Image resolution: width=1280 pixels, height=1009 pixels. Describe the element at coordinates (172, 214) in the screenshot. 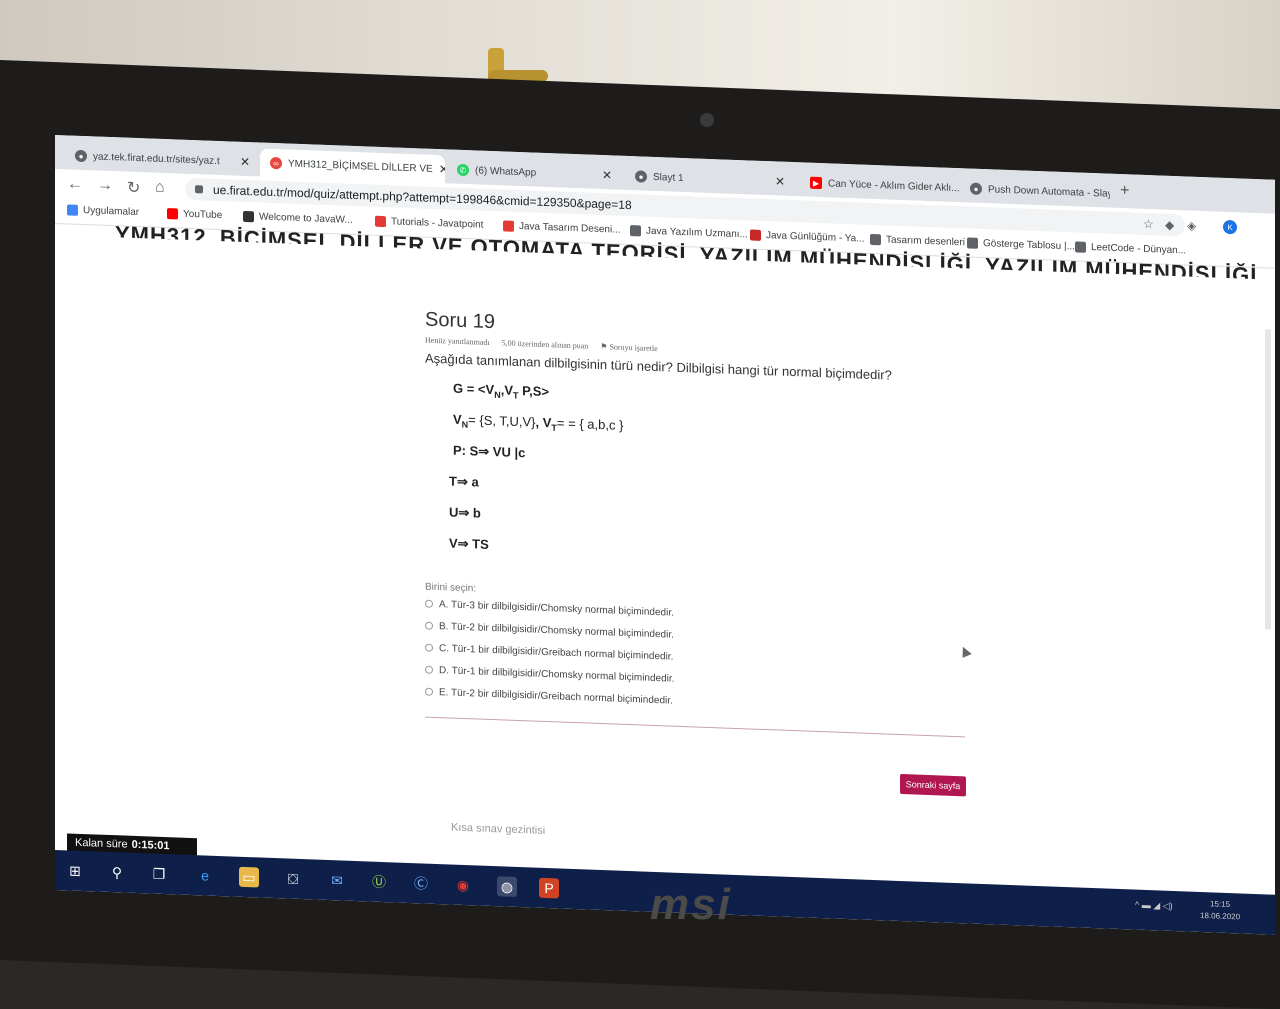

I see `youtube-icon` at that location.